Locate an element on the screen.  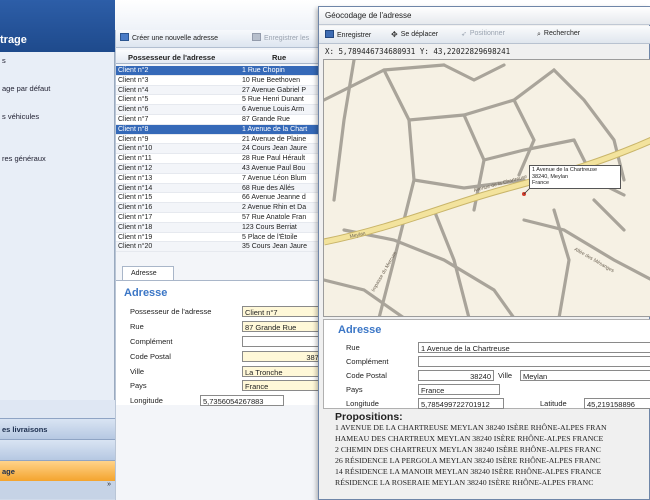
table-row: Client n°18 123 Cours Berriat is located at coordinates (221, 228).